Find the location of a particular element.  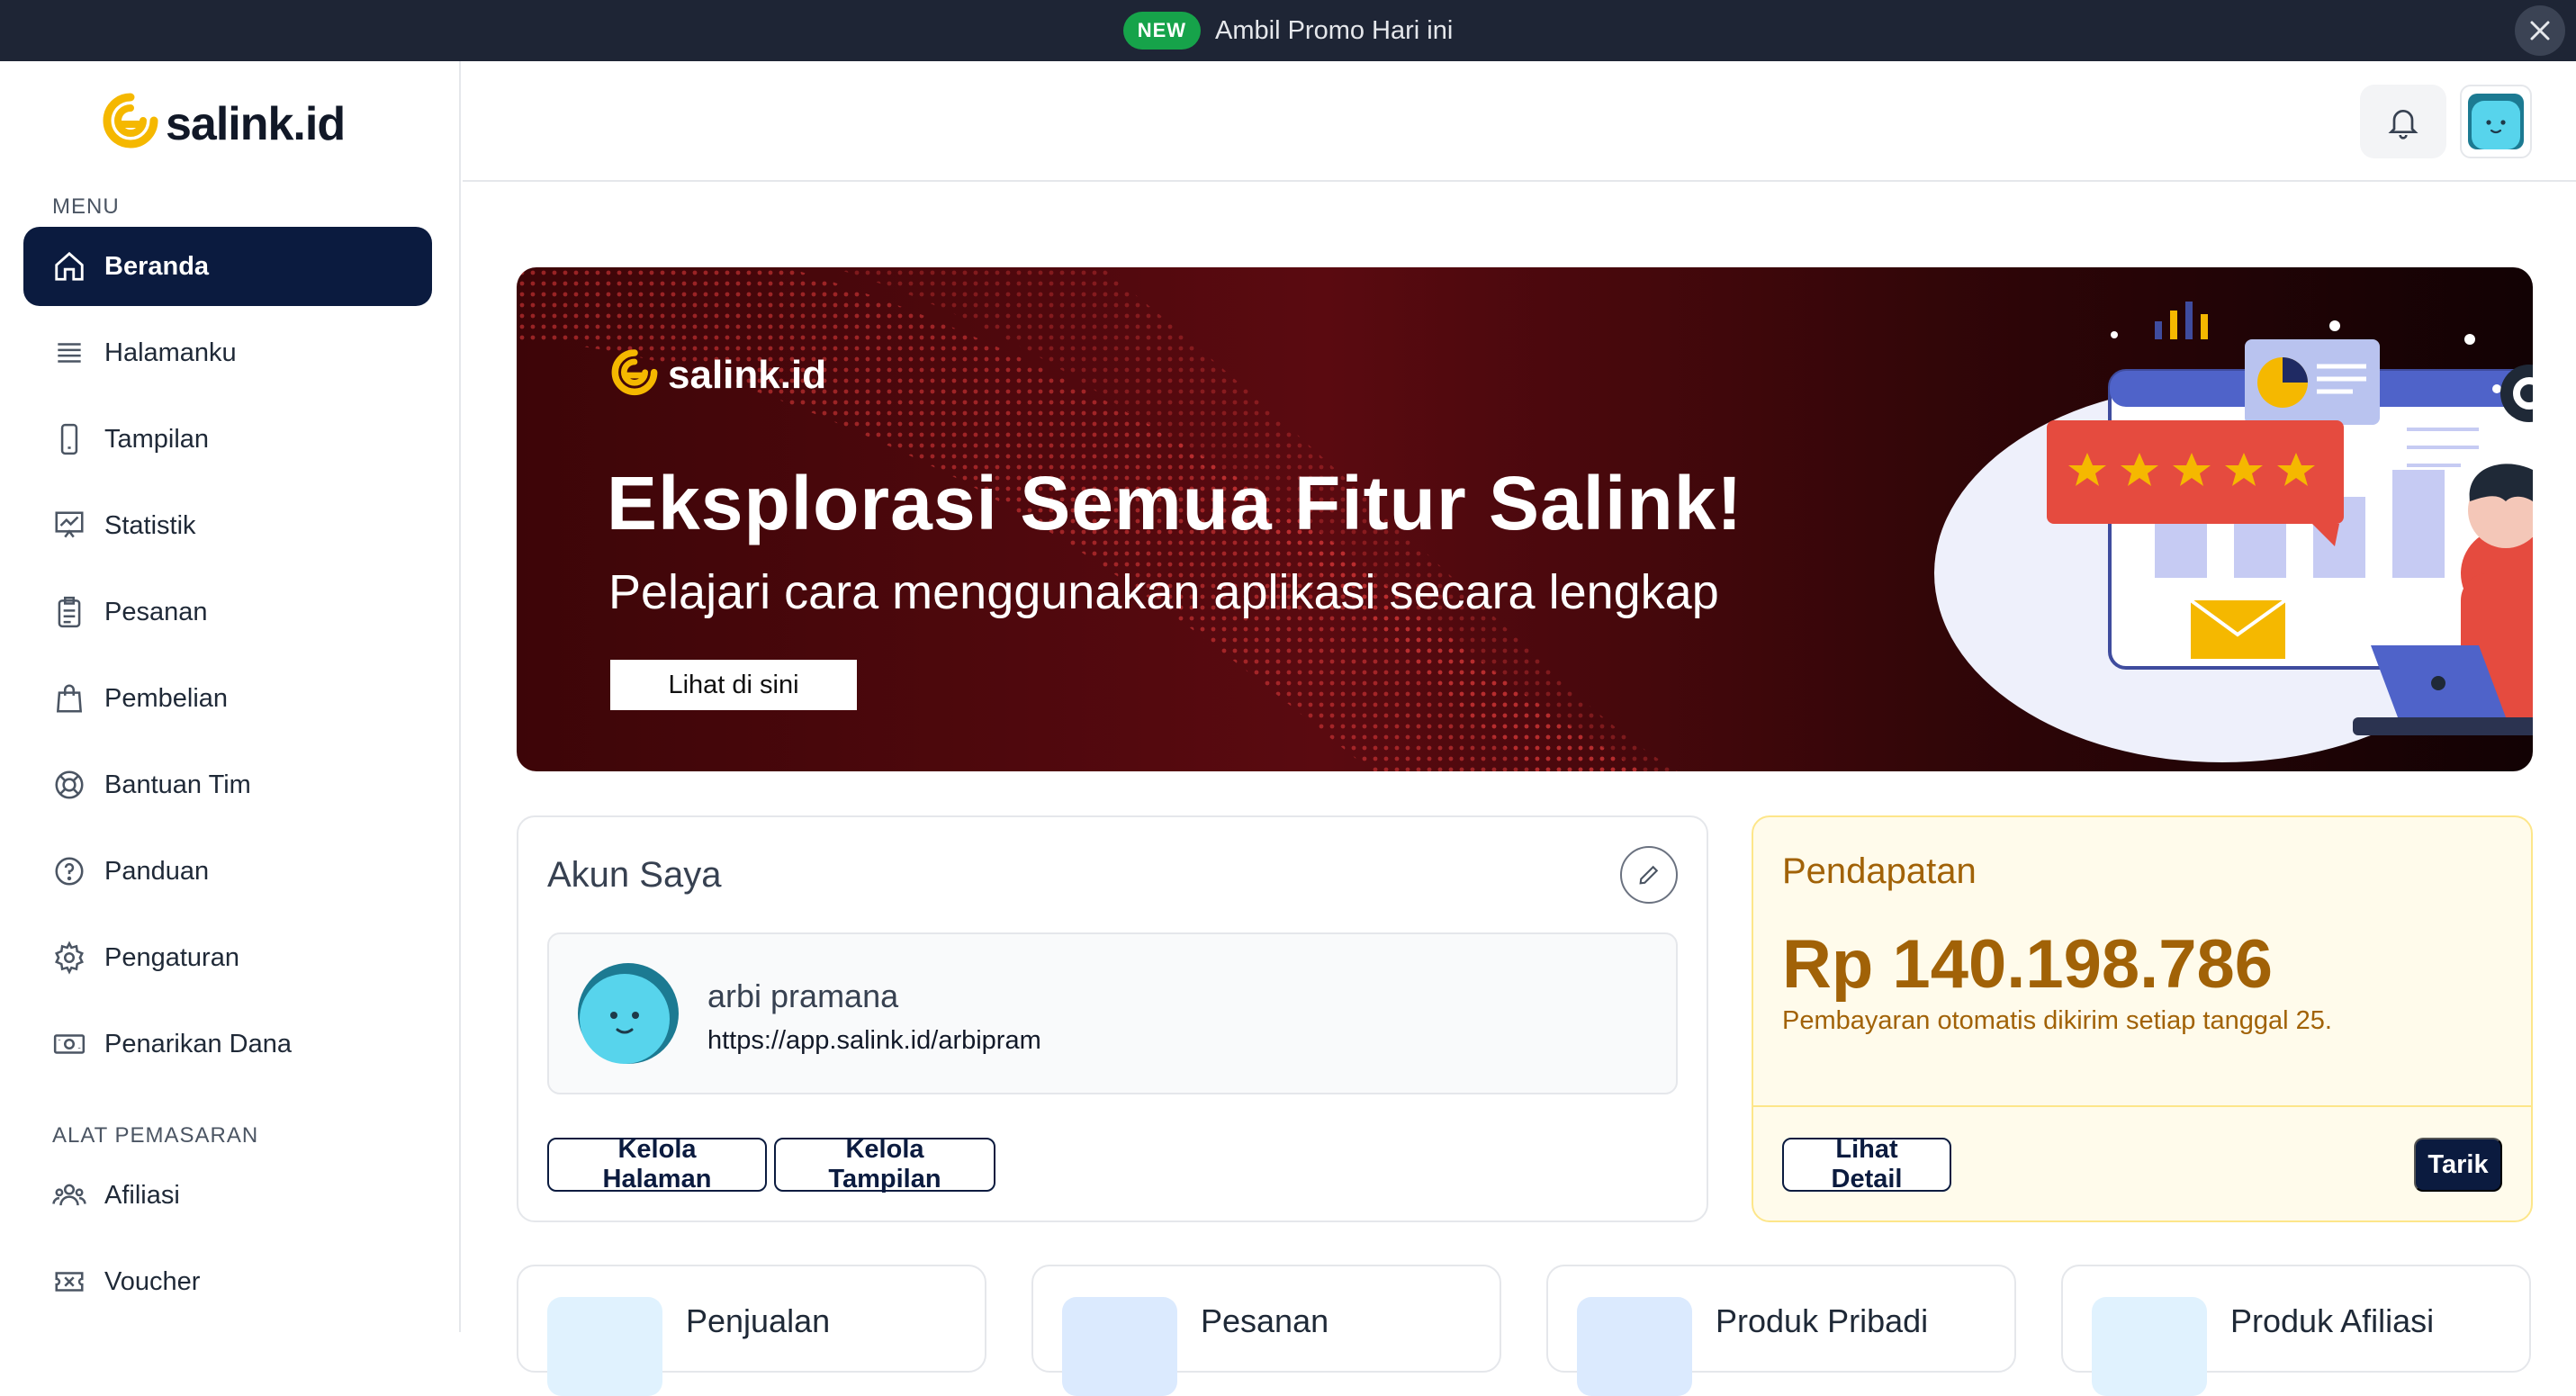

account-name: arbi pramana is located at coordinates (803, 995).